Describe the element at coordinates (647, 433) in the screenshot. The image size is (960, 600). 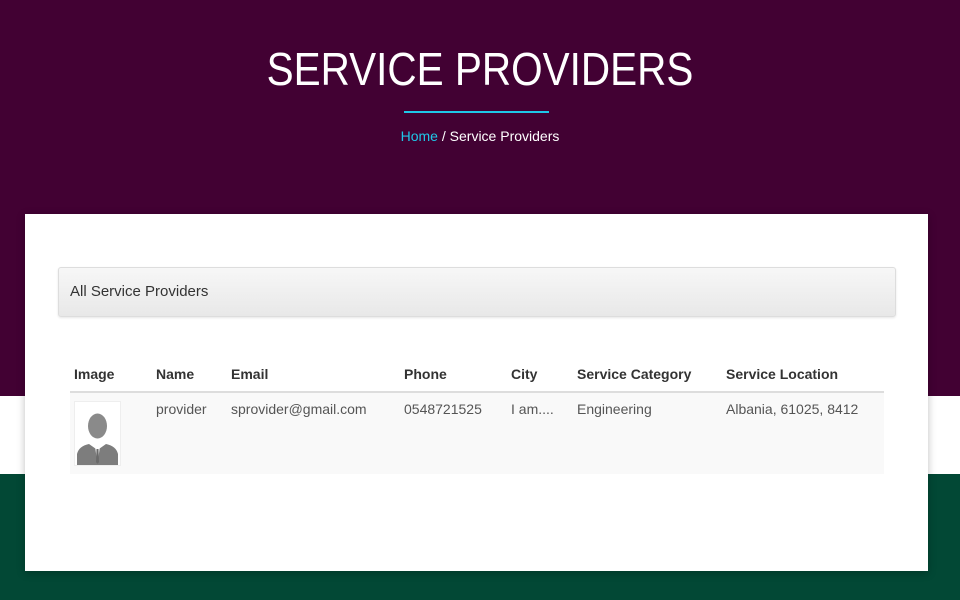
I see `cell-service-category: Engineering` at that location.